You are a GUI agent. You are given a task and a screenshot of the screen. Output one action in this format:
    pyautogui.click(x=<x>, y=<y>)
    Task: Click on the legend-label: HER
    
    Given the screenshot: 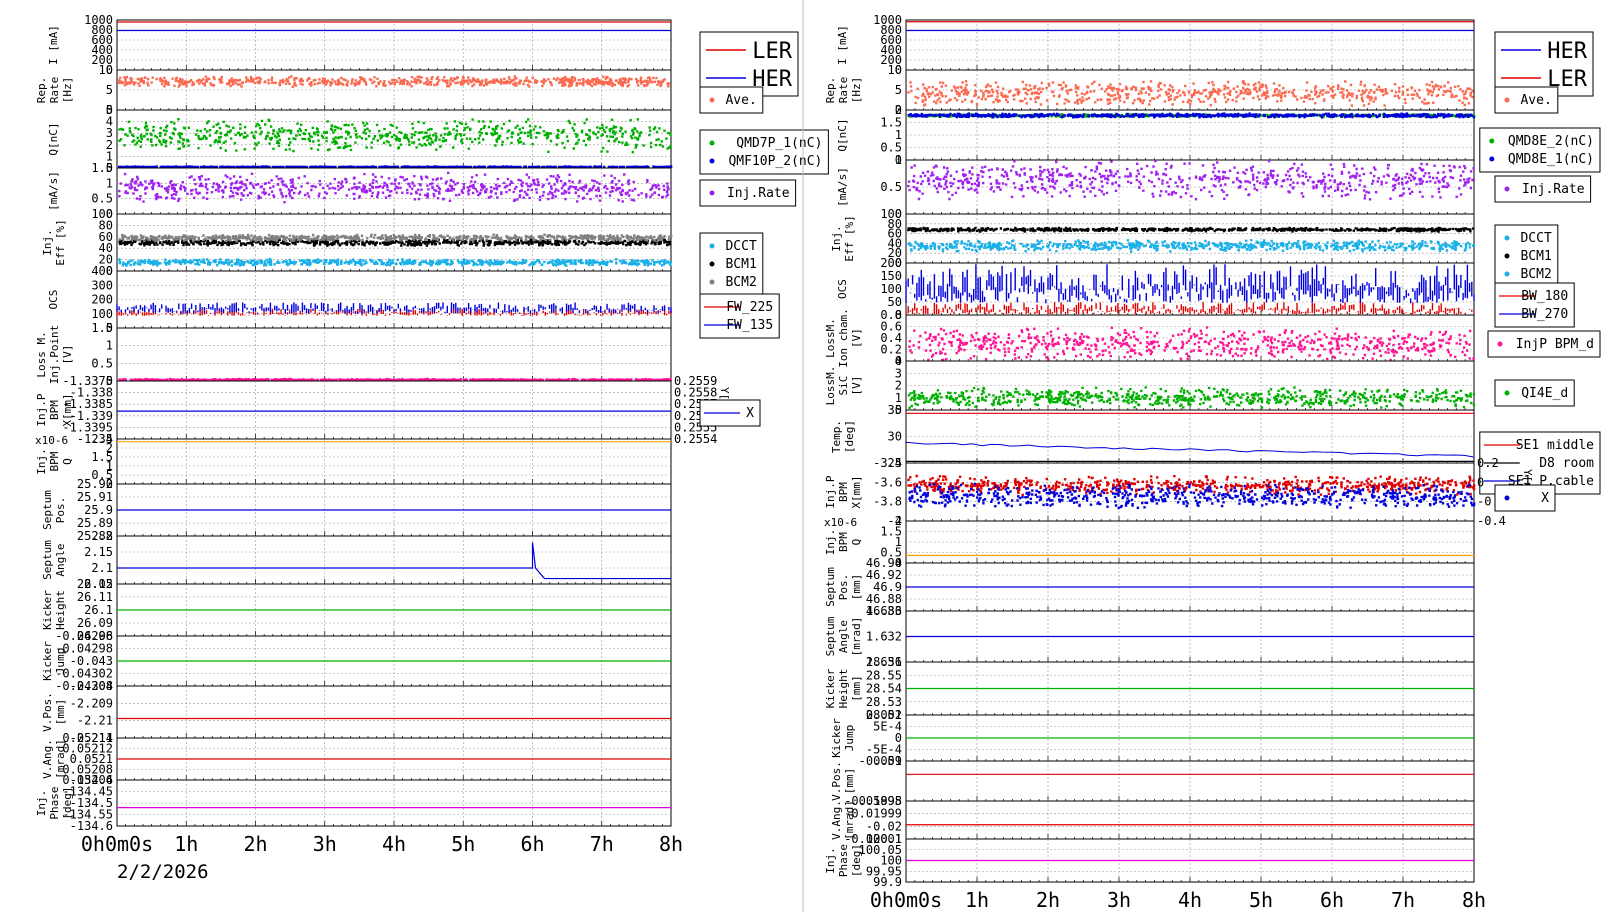 What is the action you would take?
    pyautogui.click(x=1567, y=51)
    